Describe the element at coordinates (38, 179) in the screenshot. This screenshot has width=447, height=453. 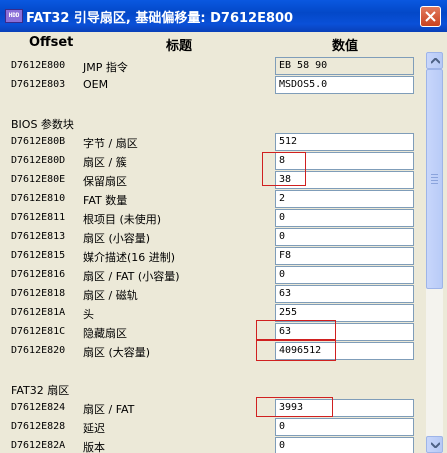
I see `field-offset: D7612E80E` at that location.